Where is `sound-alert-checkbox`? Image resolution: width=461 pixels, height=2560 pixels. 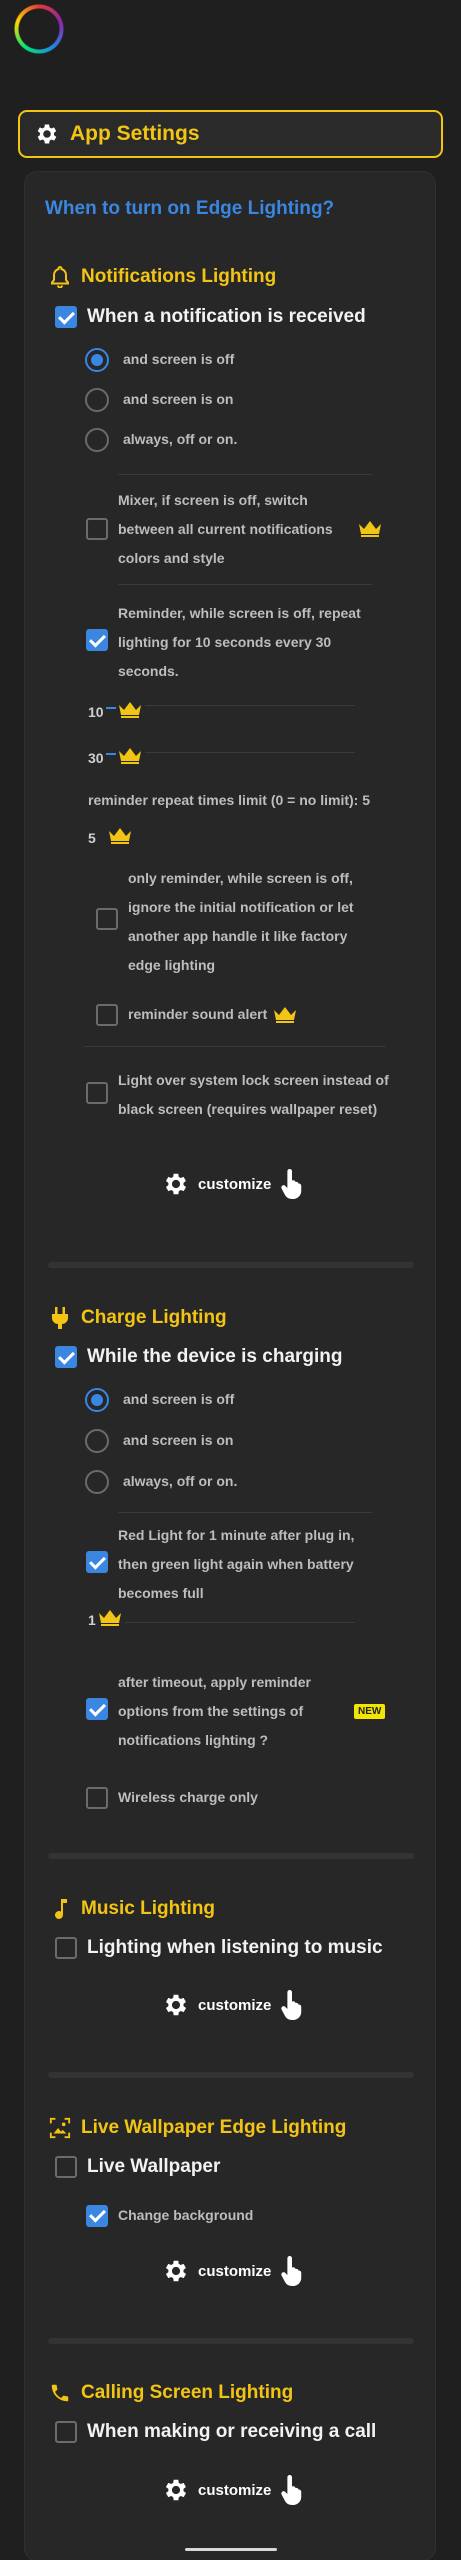
sound-alert-checkbox is located at coordinates (107, 1014).